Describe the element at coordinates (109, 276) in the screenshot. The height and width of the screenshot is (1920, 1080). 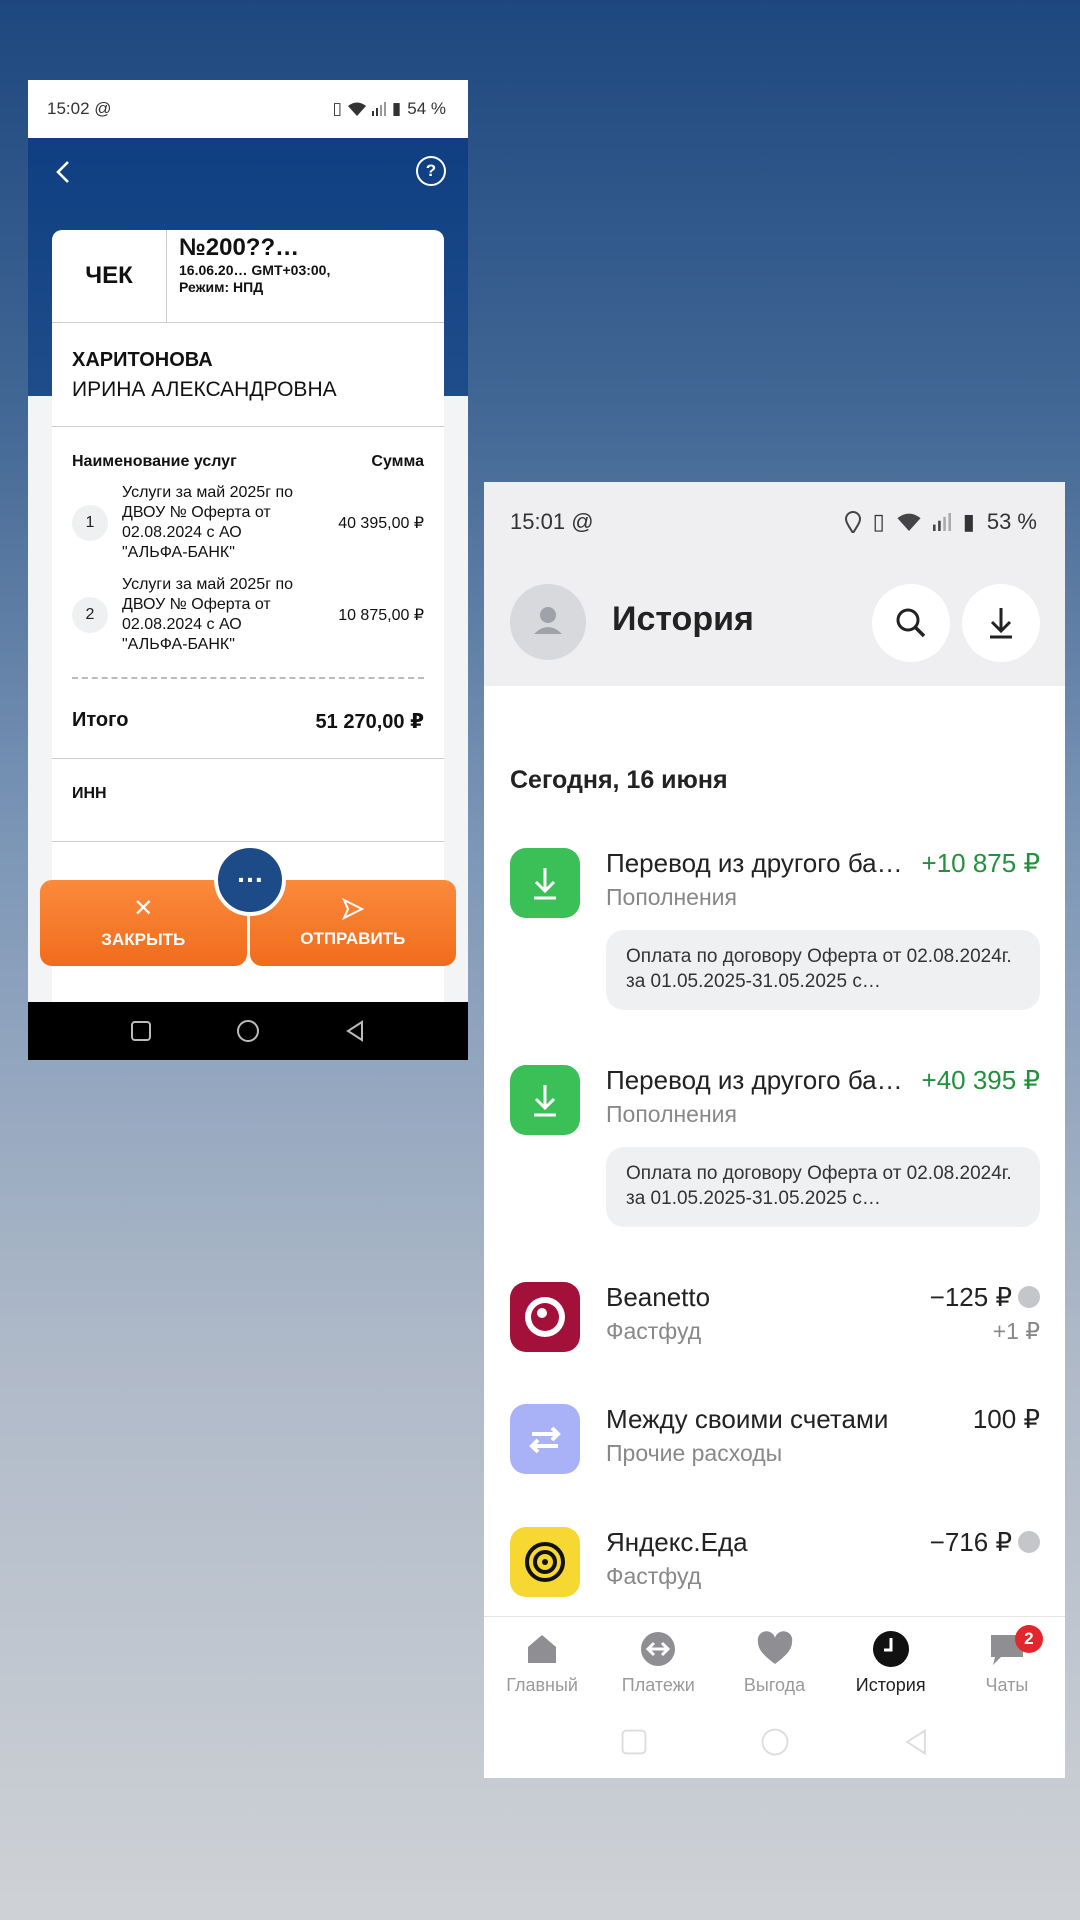
I see `receipt-title: ЧЕК` at that location.